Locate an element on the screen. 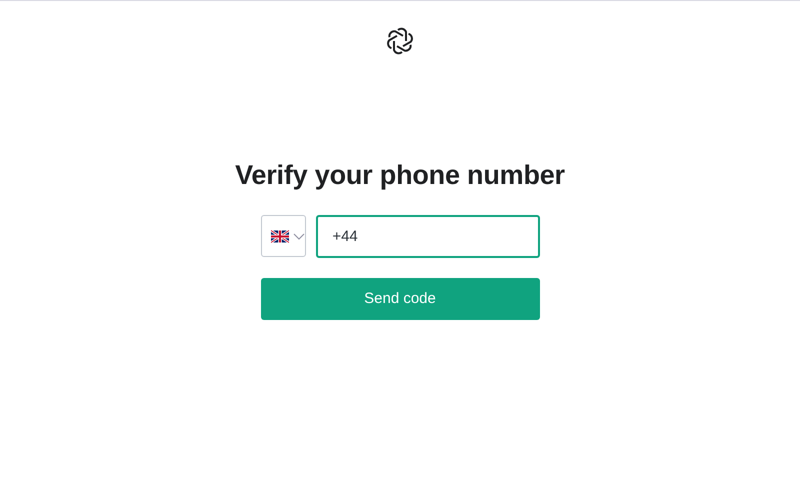 The height and width of the screenshot is (477, 800). page-title: Verify your phone number is located at coordinates (400, 175).